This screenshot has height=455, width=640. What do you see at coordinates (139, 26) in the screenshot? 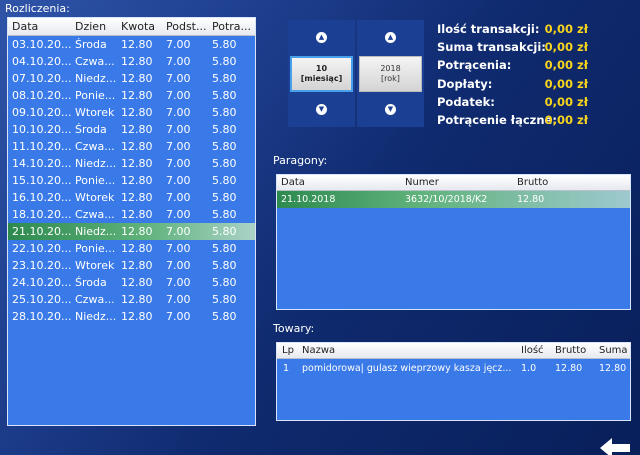
I see `col-kwota-header: Kwota` at bounding box center [139, 26].